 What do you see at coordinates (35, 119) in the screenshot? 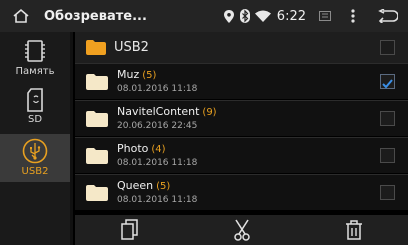
I see `sidebar-item-label: SD` at bounding box center [35, 119].